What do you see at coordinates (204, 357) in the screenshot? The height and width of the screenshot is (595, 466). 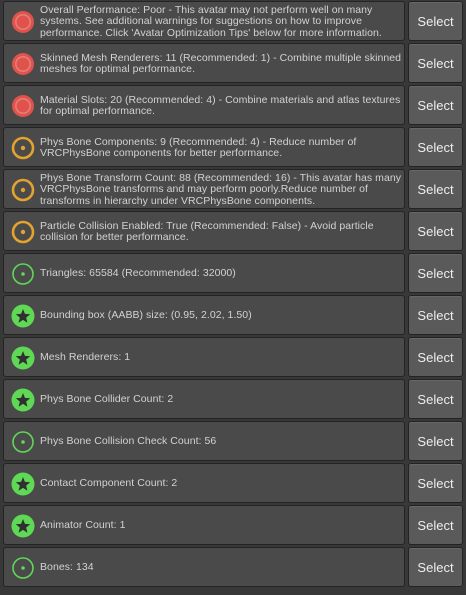 I see `warning-message-box: Mesh Renderers: 1` at bounding box center [204, 357].